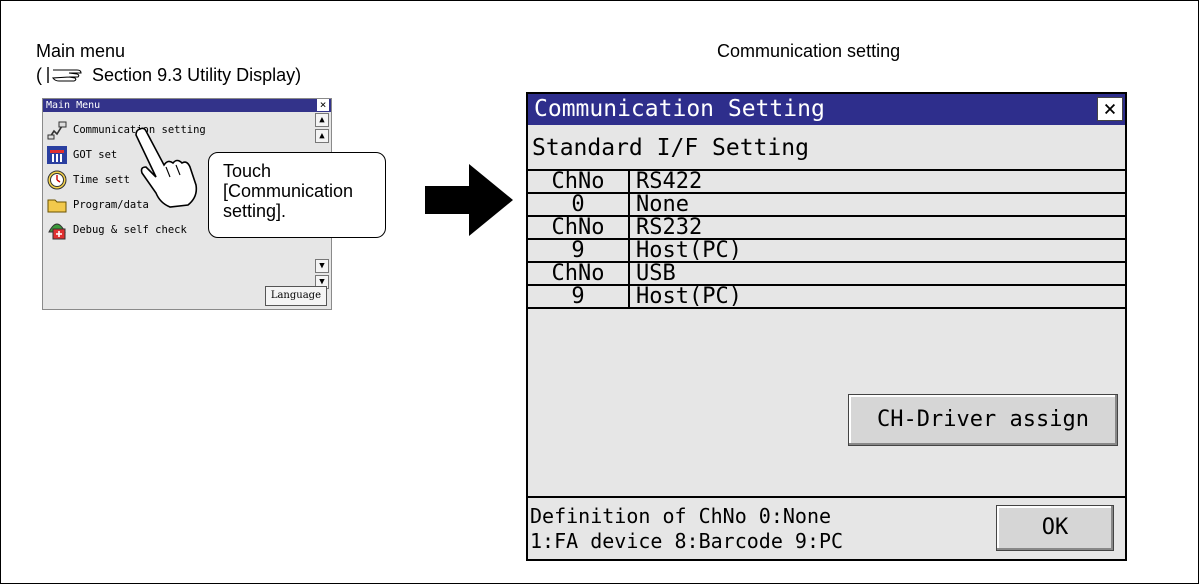 The width and height of the screenshot is (1199, 584). Describe the element at coordinates (166, 167) in the screenshot. I see `touch-hand-icon` at that location.